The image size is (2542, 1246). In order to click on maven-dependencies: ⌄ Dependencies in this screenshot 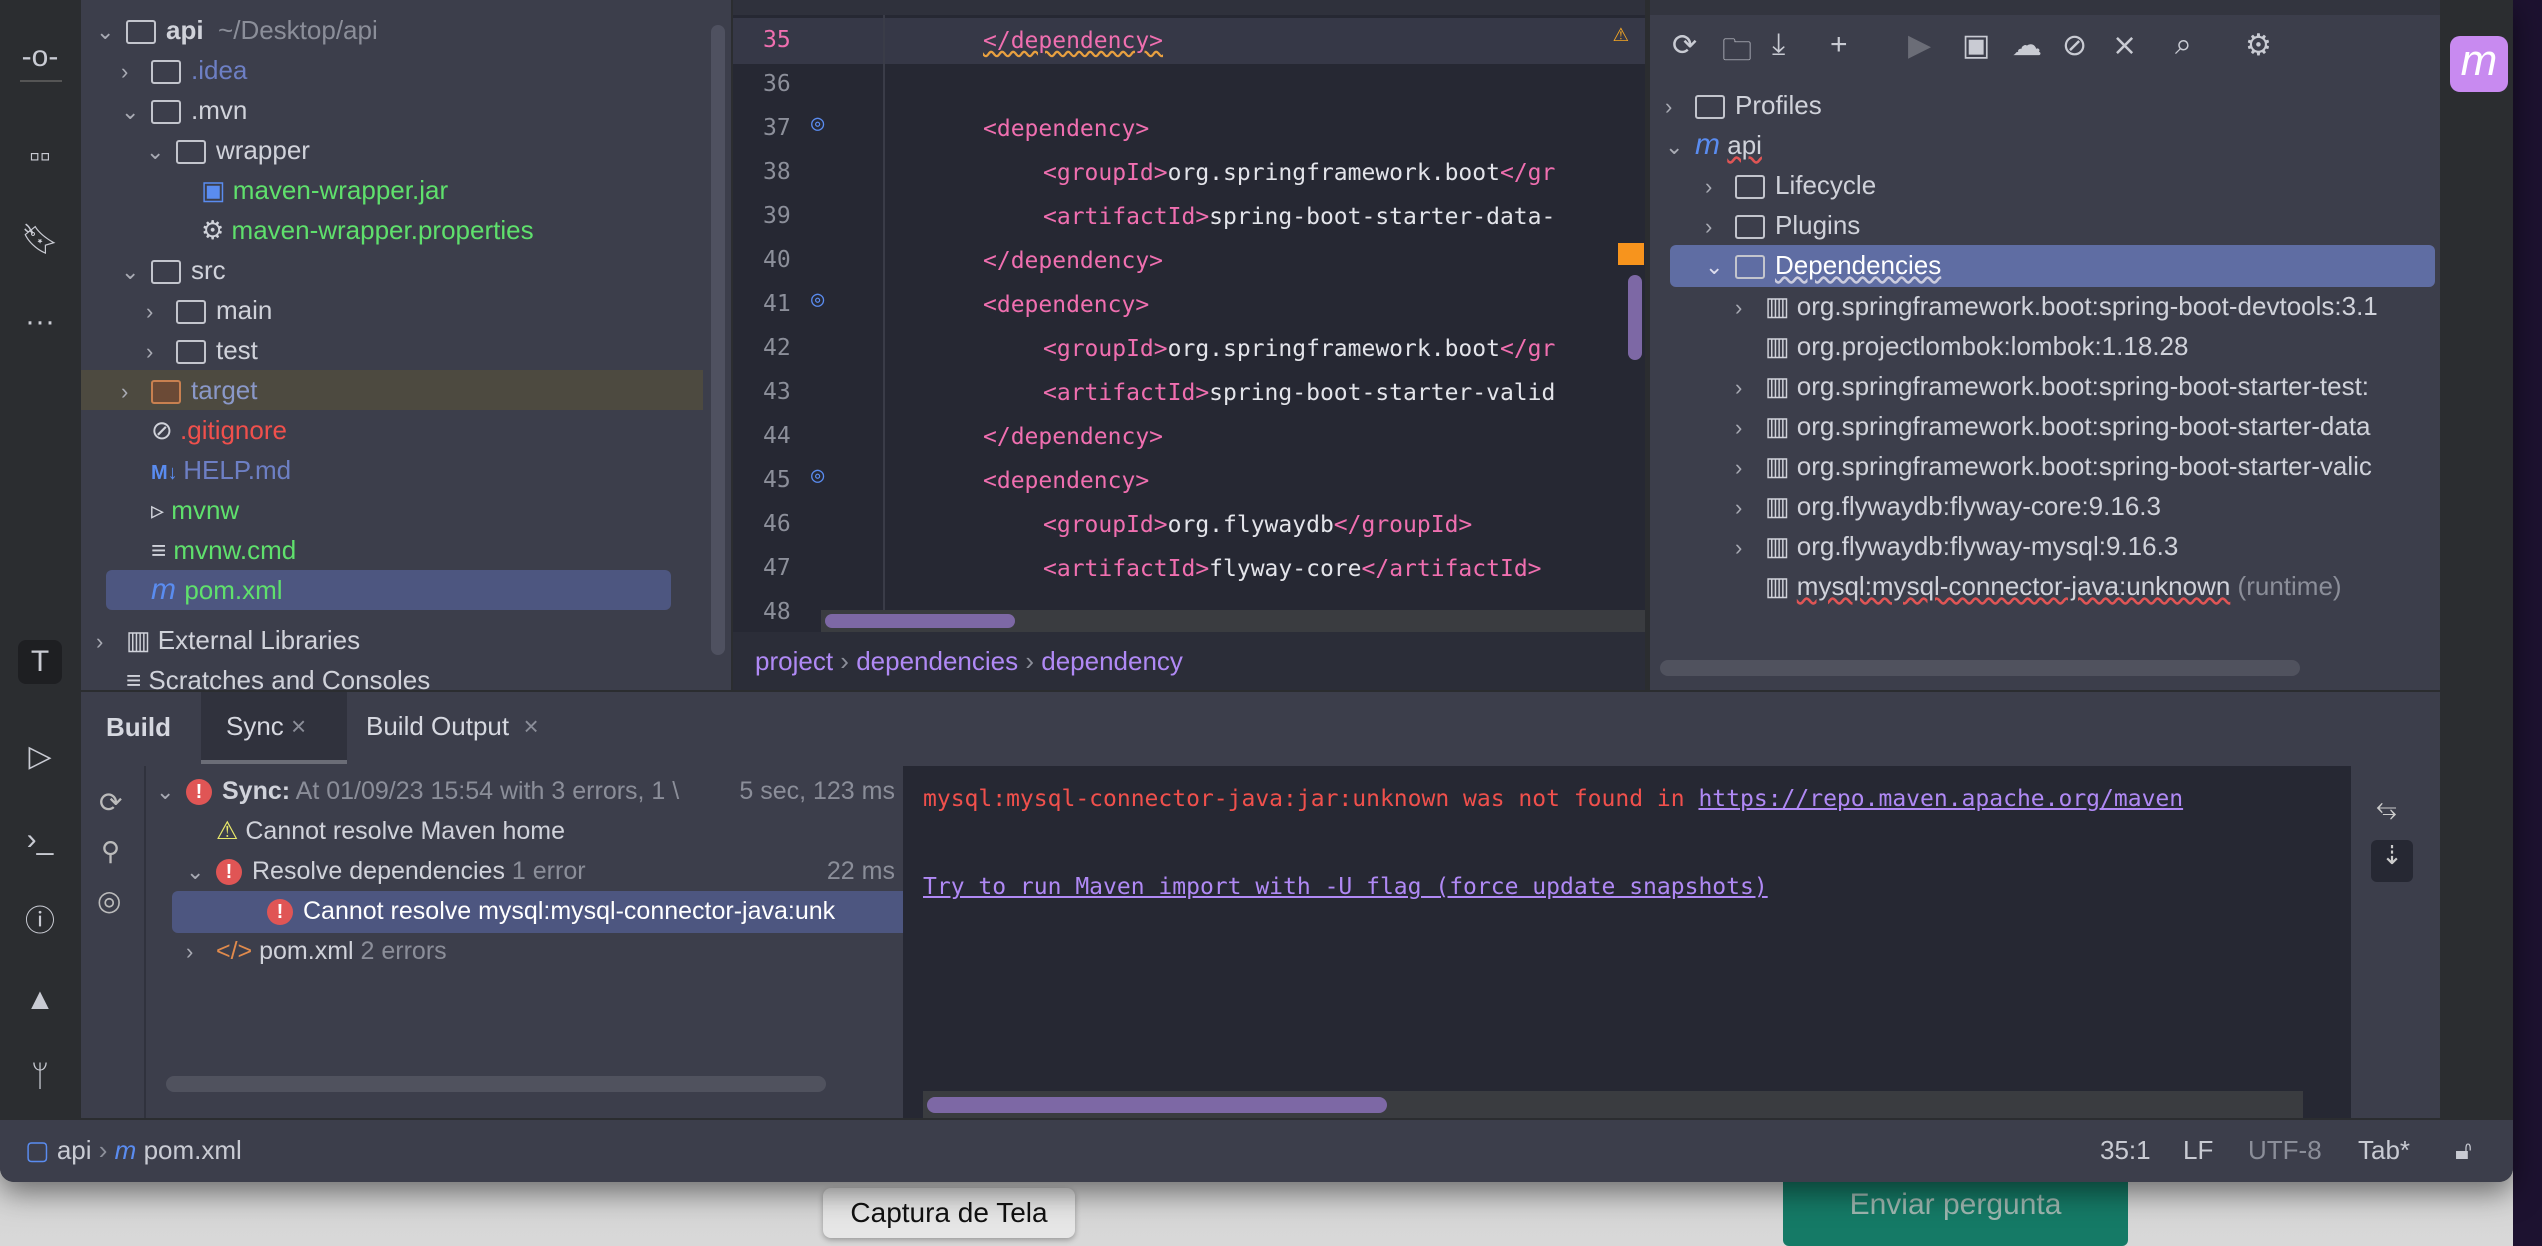, I will do `click(2052, 266)`.